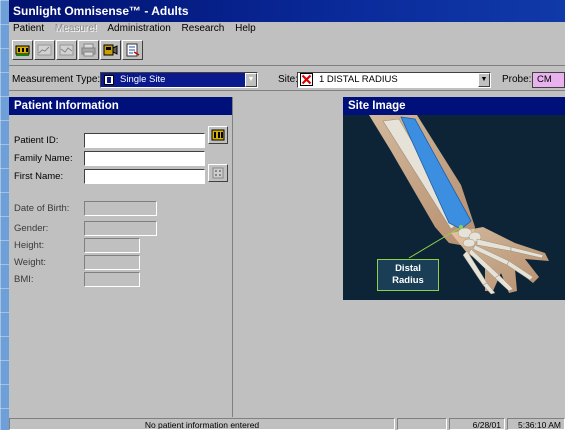 This screenshot has height=430, width=565. I want to click on measurement-type-label: Measurement Type:, so click(56, 79).